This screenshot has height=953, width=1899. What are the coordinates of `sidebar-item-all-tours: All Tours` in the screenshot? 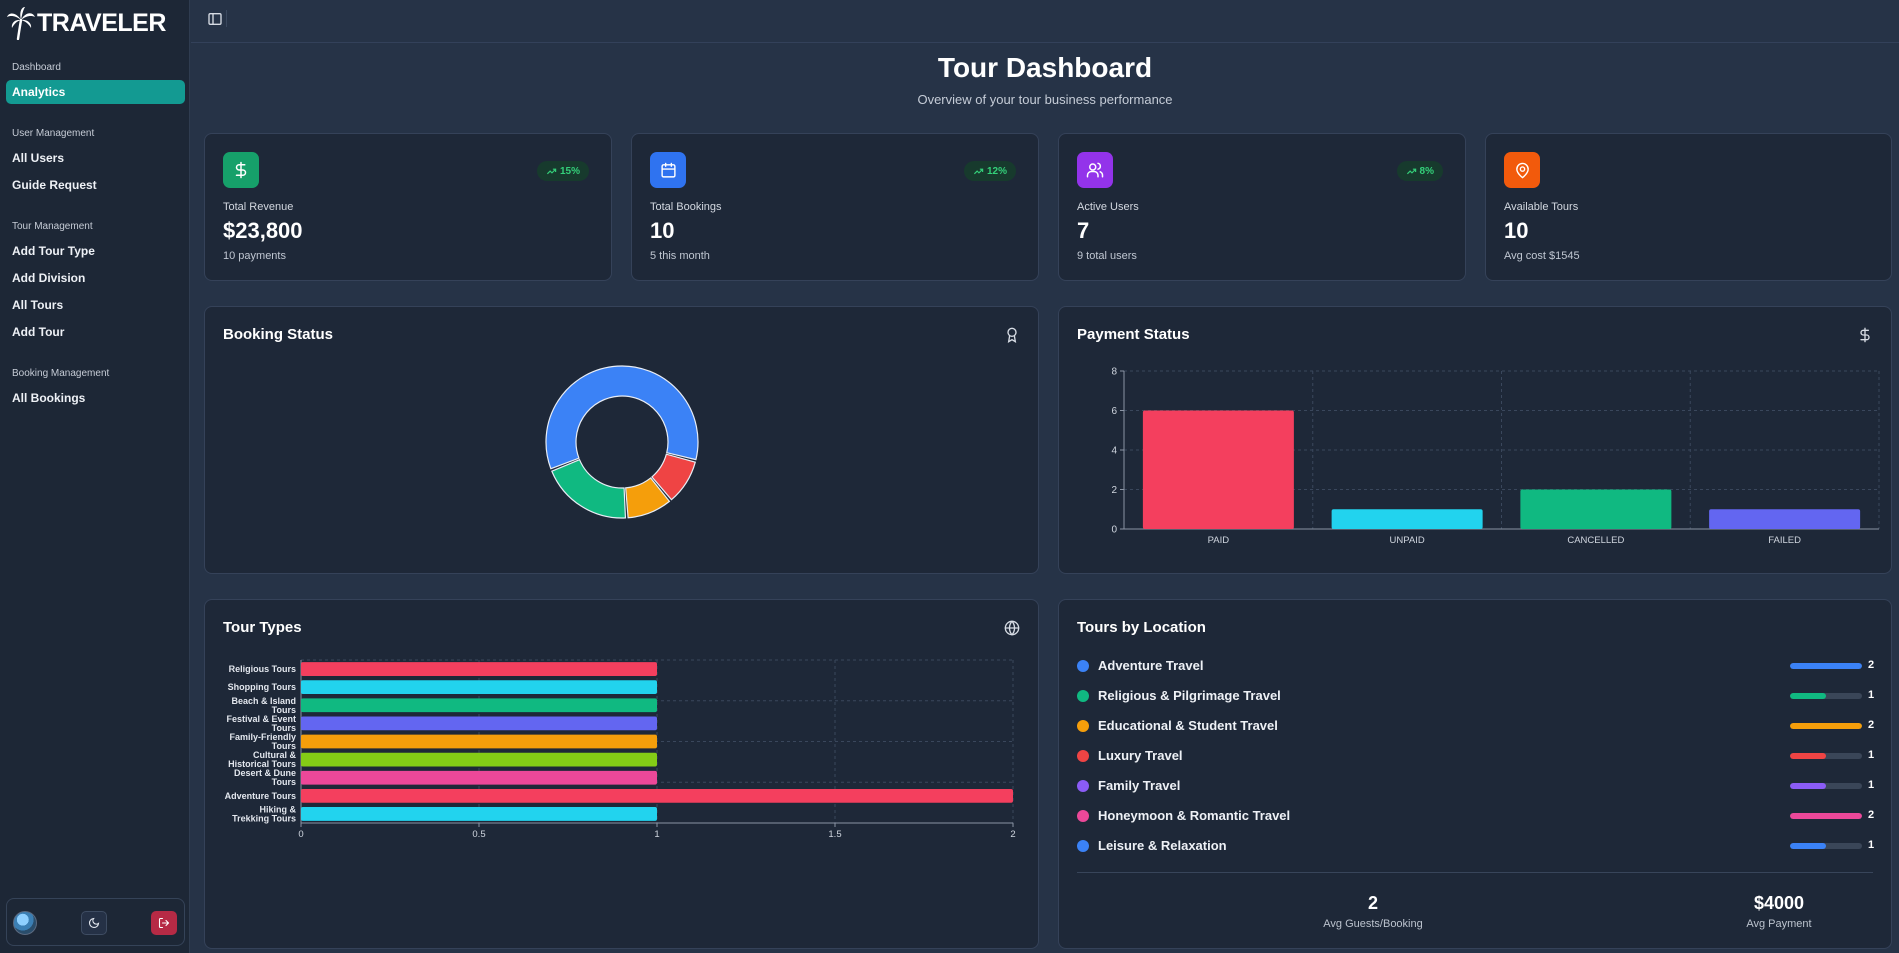 It's located at (37, 305).